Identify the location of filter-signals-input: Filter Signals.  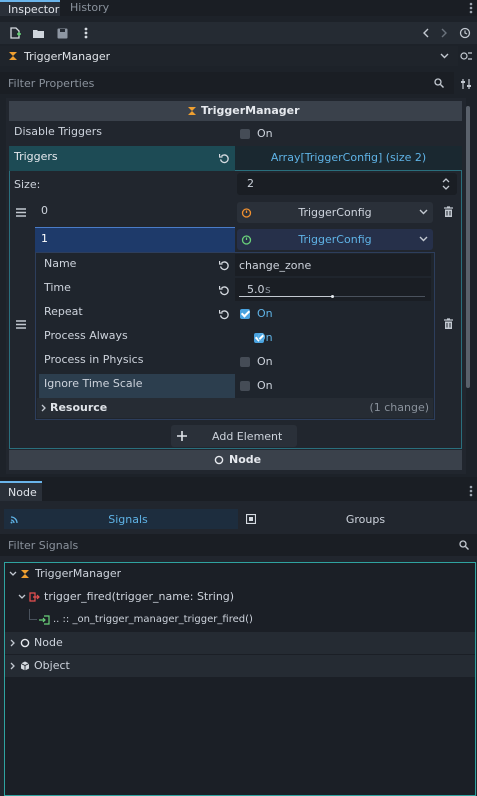
(238, 545).